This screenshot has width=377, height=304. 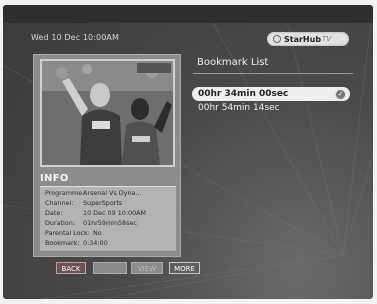 I want to click on selected-check-icon: ✓, so click(x=340, y=94).